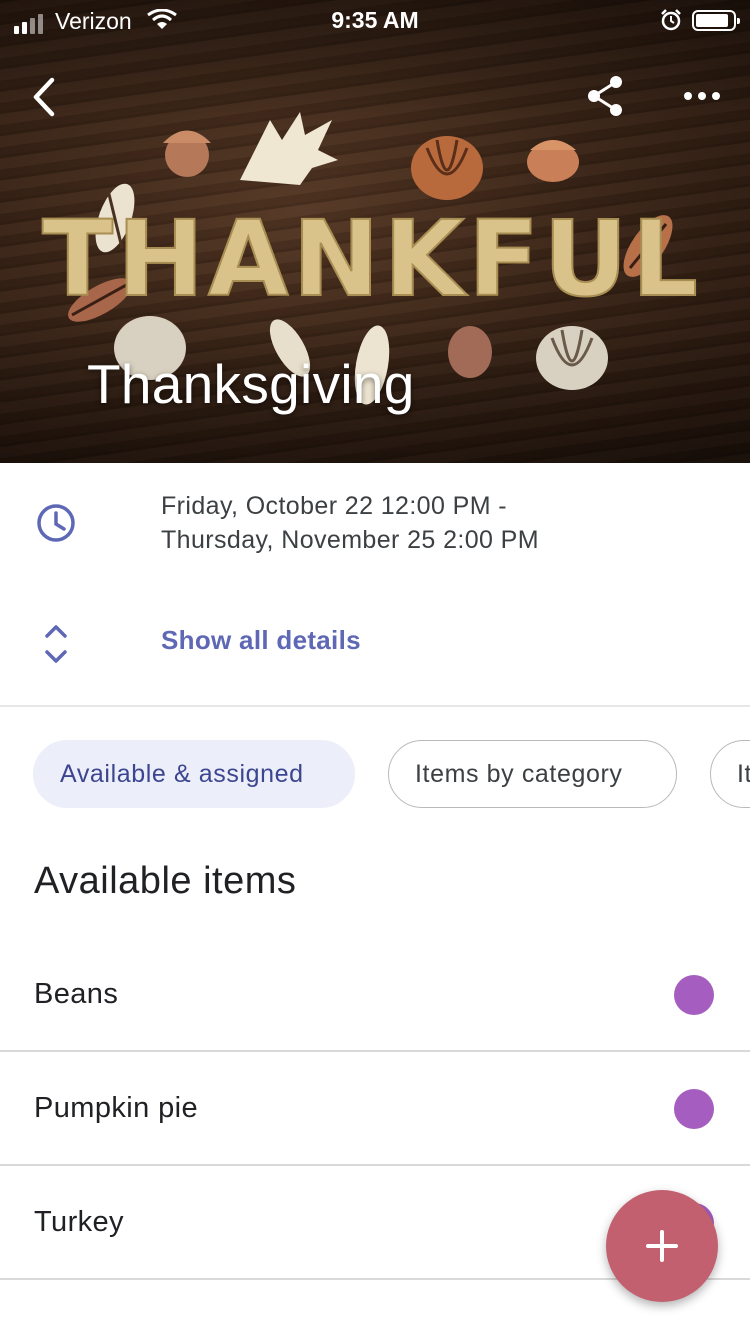 The height and width of the screenshot is (1334, 750). Describe the element at coordinates (251, 384) in the screenshot. I see `event-title: Thanksgiving` at that location.